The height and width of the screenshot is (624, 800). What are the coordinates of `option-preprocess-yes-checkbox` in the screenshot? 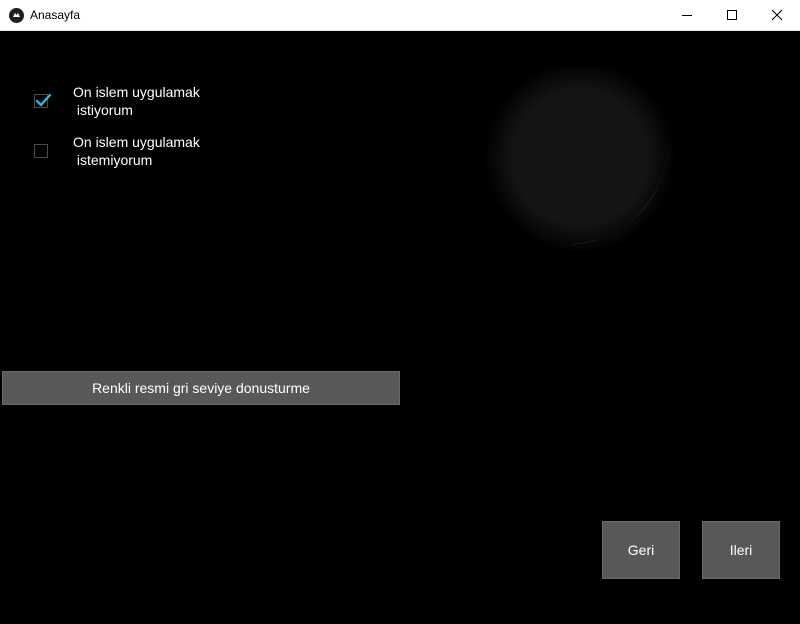 It's located at (43, 100).